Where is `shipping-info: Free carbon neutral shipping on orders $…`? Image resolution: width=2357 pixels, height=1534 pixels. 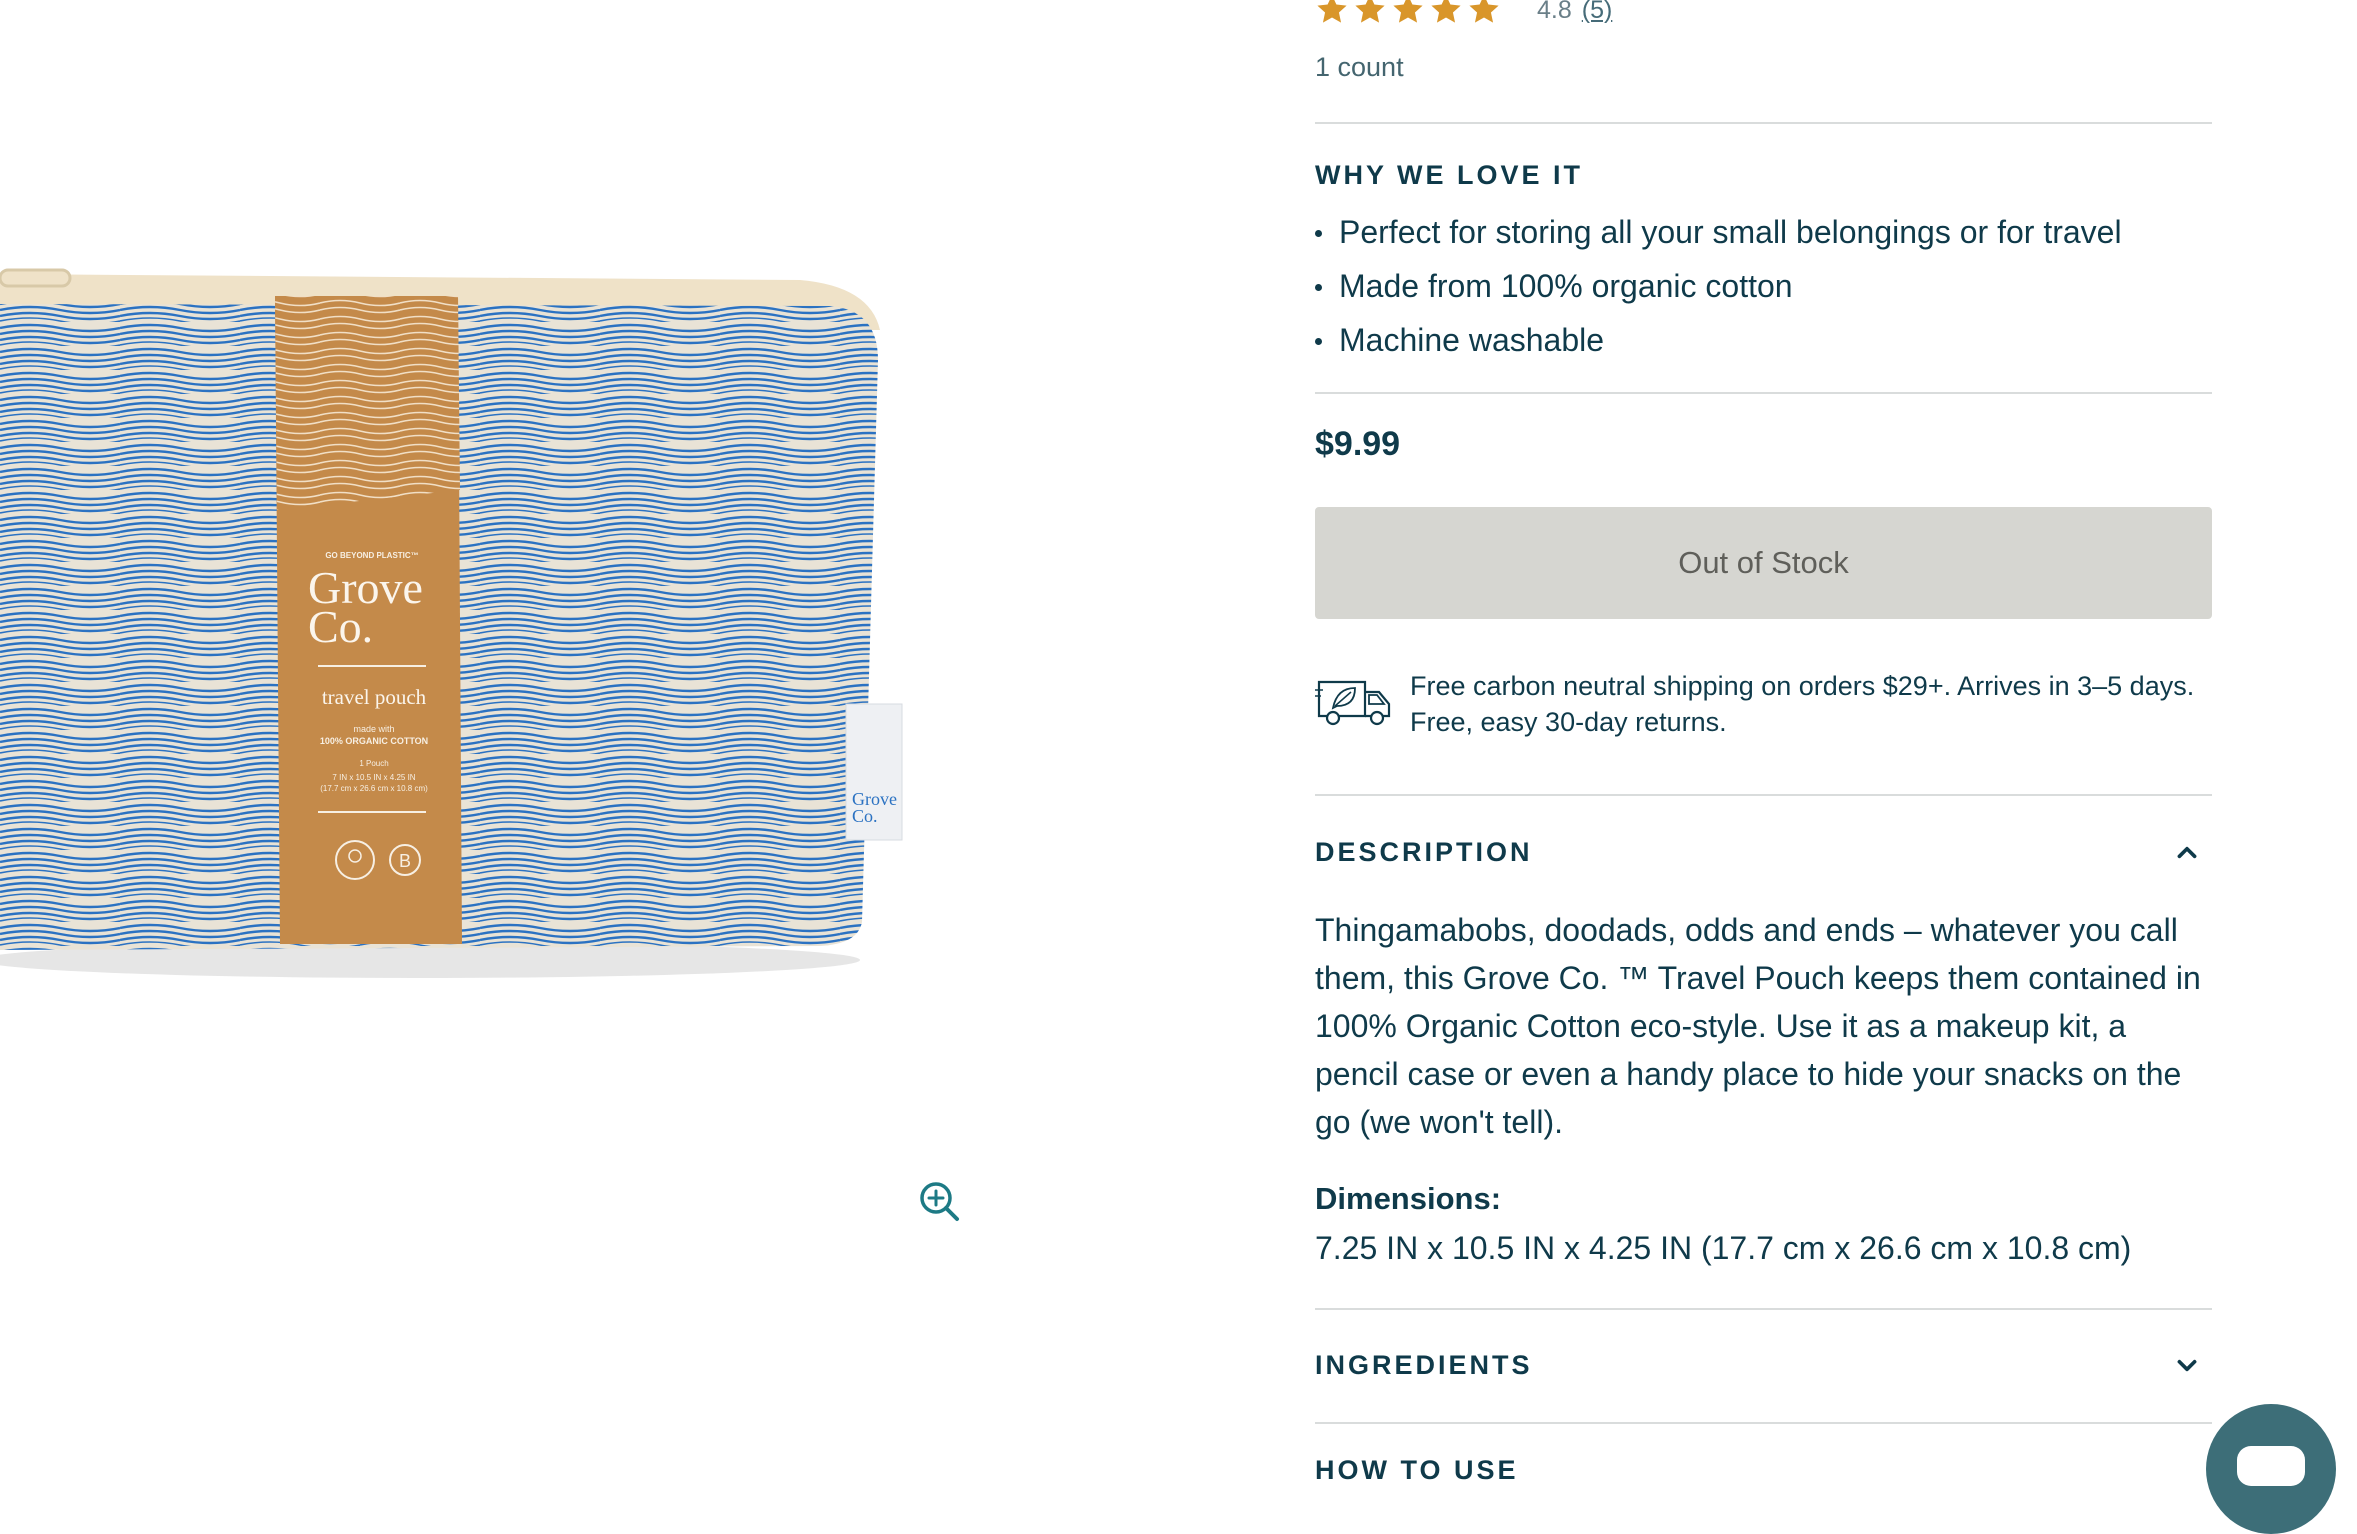 shipping-info: Free carbon neutral shipping on orders $… is located at coordinates (1802, 704).